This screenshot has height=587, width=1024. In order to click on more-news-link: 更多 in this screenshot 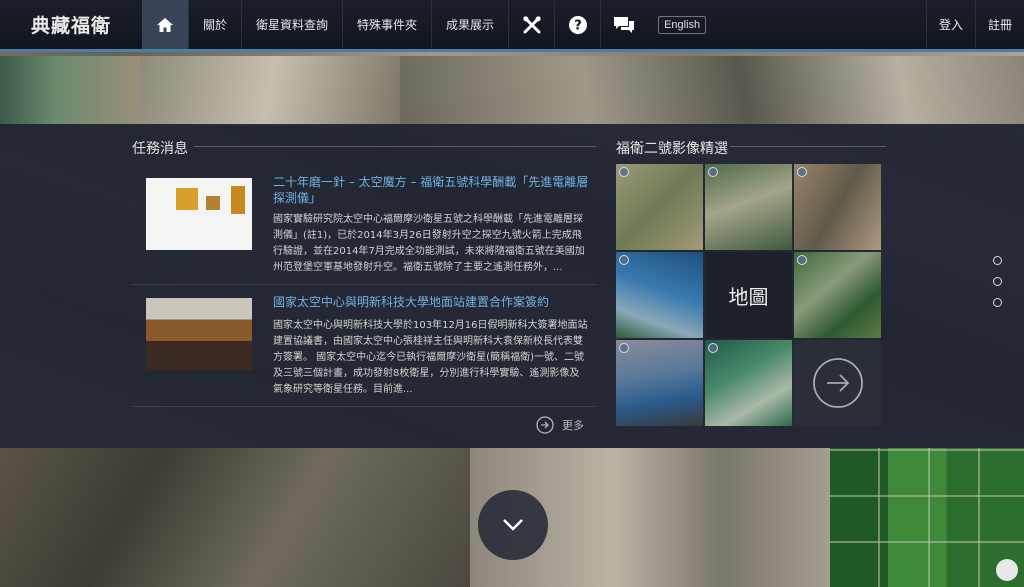, I will do `click(560, 425)`.